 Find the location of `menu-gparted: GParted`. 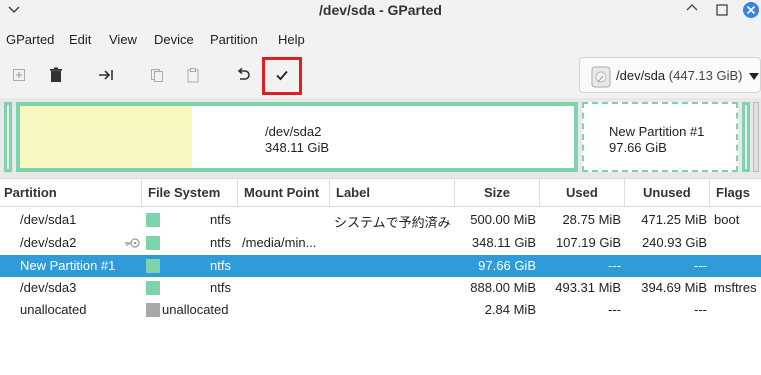

menu-gparted: GParted is located at coordinates (30, 39).